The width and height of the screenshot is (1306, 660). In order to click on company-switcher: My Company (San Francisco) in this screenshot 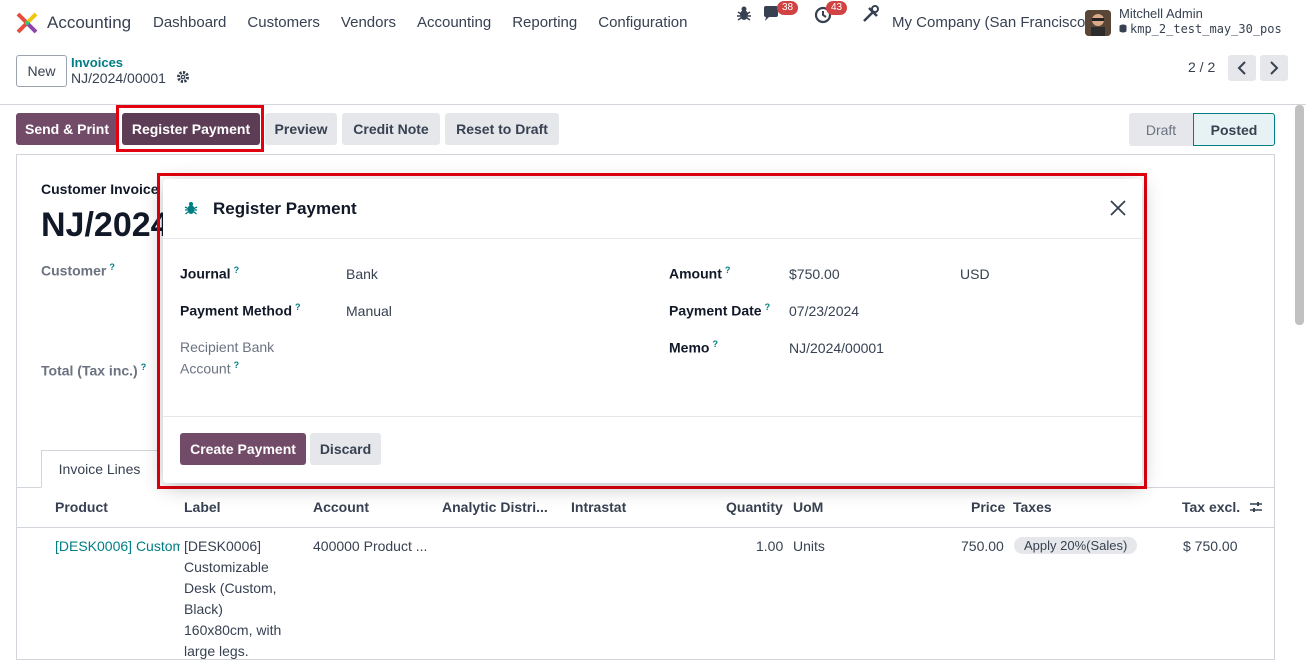, I will do `click(991, 22)`.